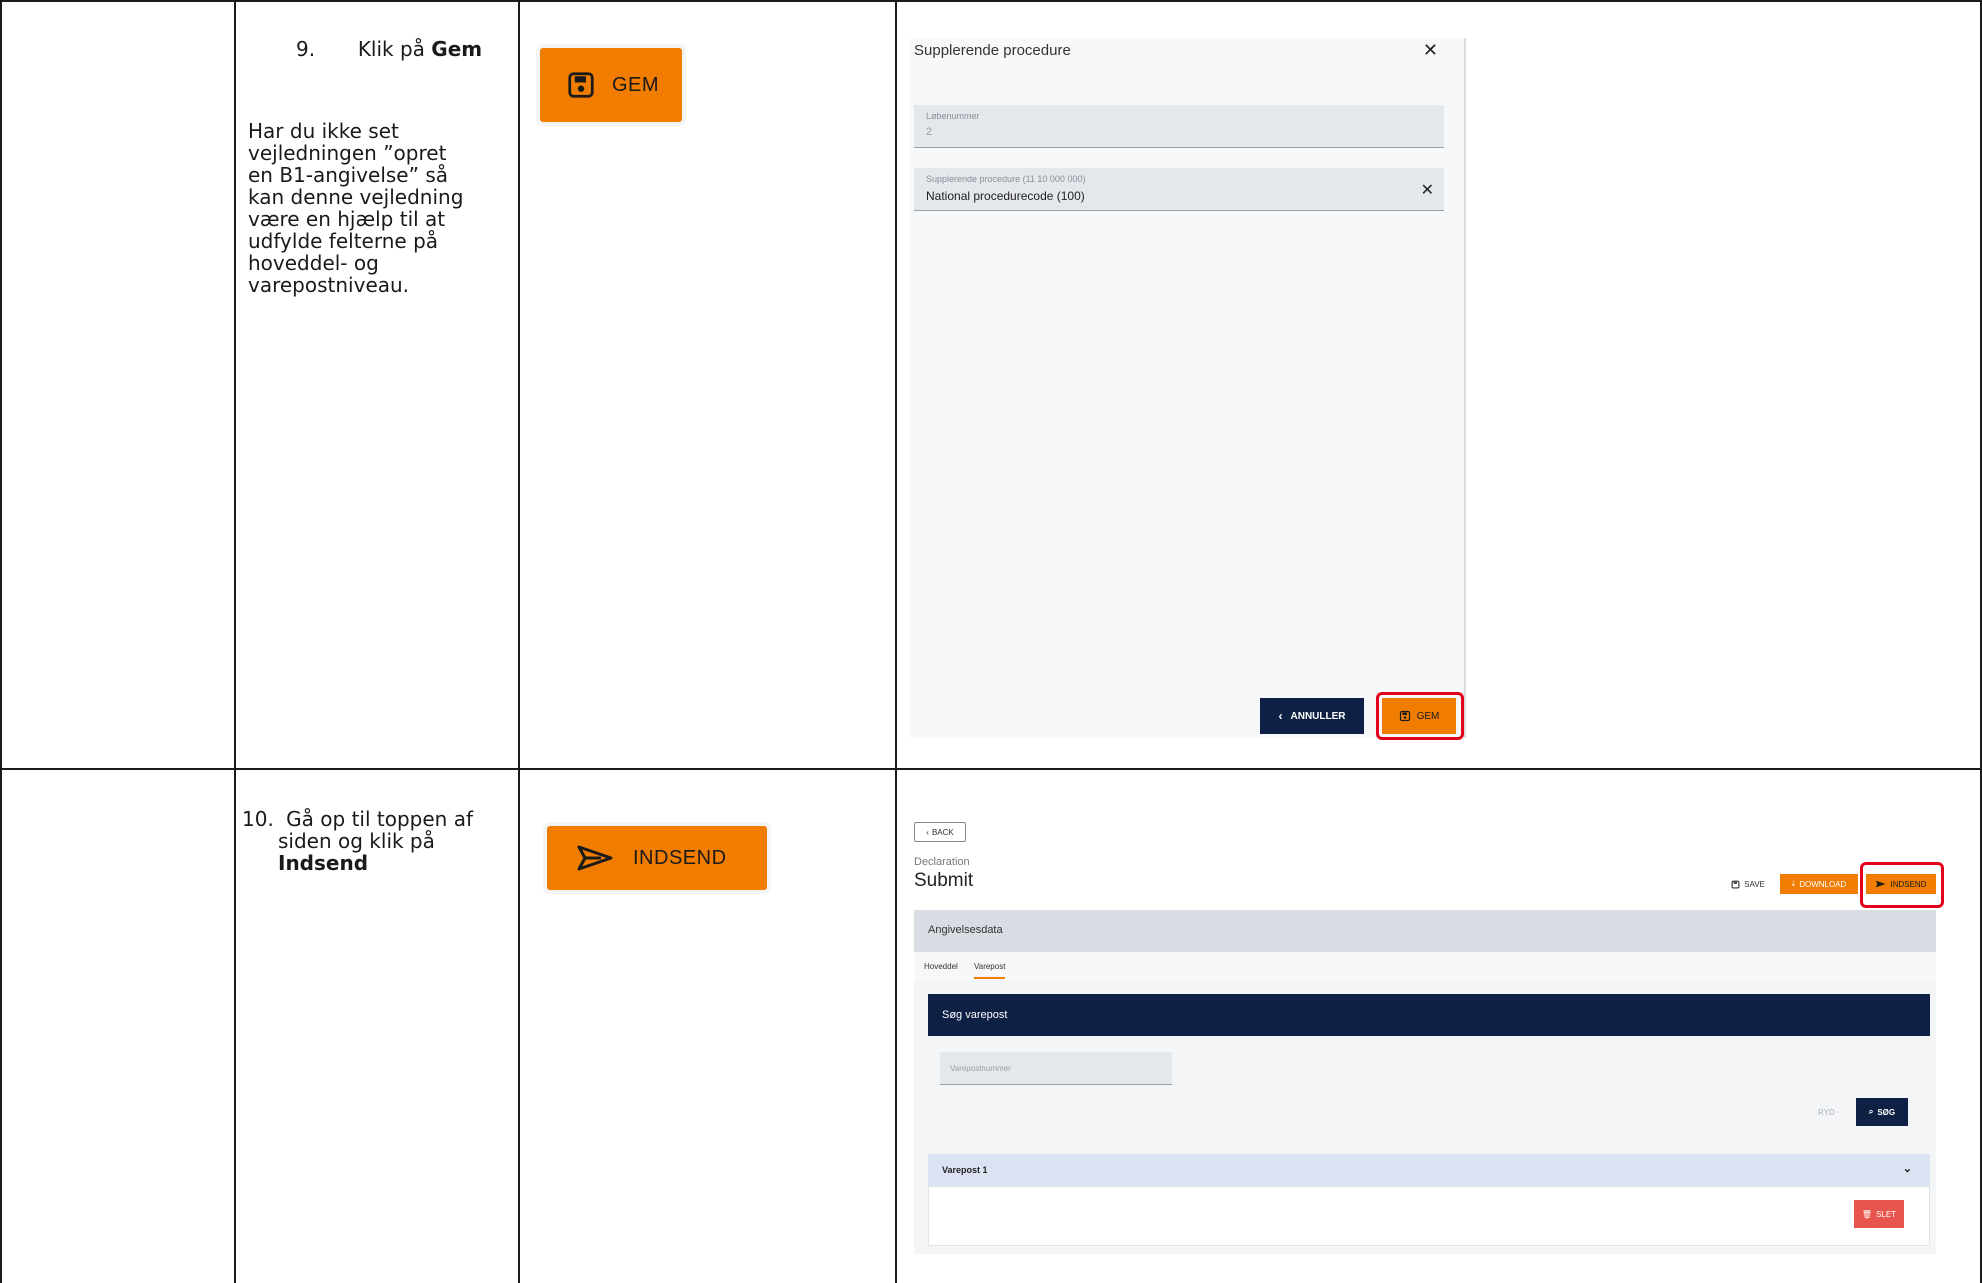 The image size is (1982, 1283). Describe the element at coordinates (1886, 1214) in the screenshot. I see `slet-label: SLET` at that location.